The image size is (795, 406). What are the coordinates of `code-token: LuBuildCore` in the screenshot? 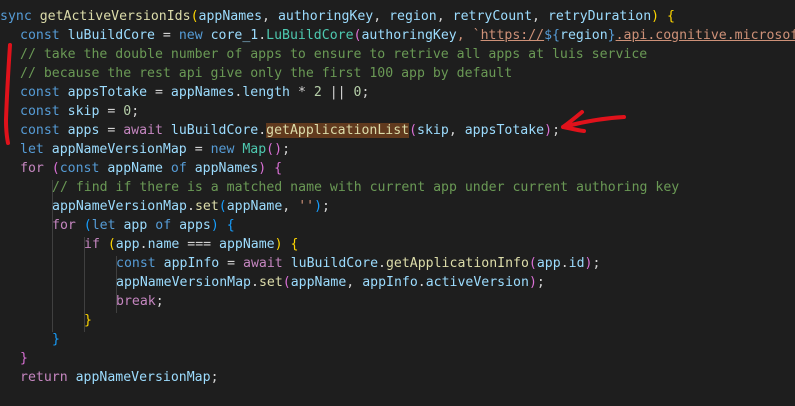 It's located at (310, 35).